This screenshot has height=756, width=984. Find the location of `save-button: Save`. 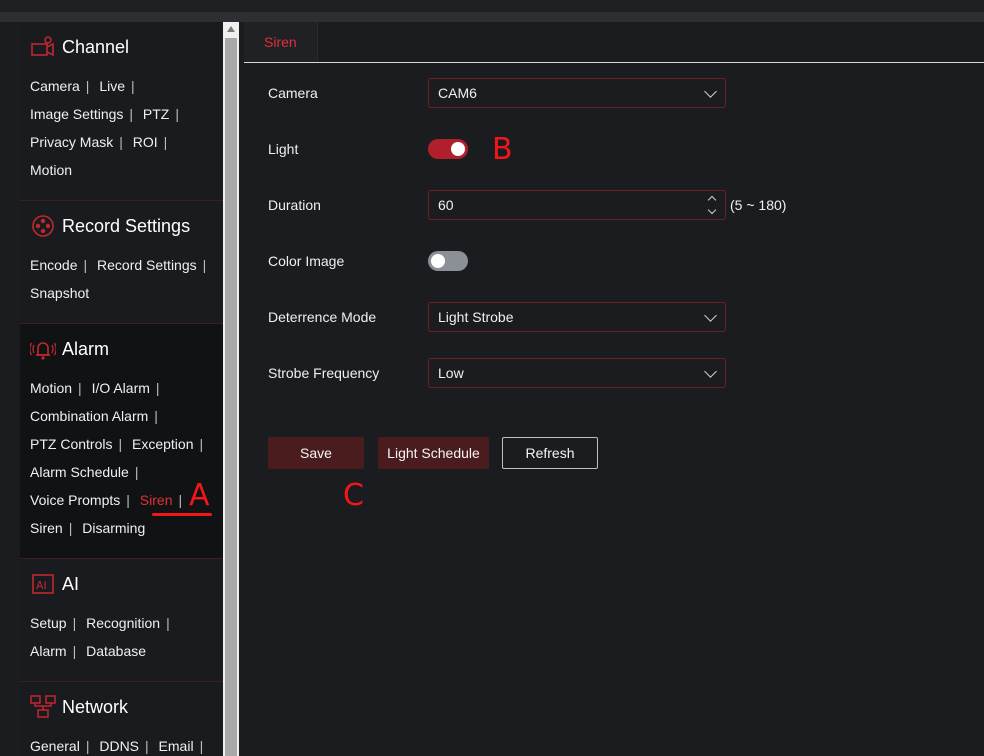

save-button: Save is located at coordinates (316, 453).